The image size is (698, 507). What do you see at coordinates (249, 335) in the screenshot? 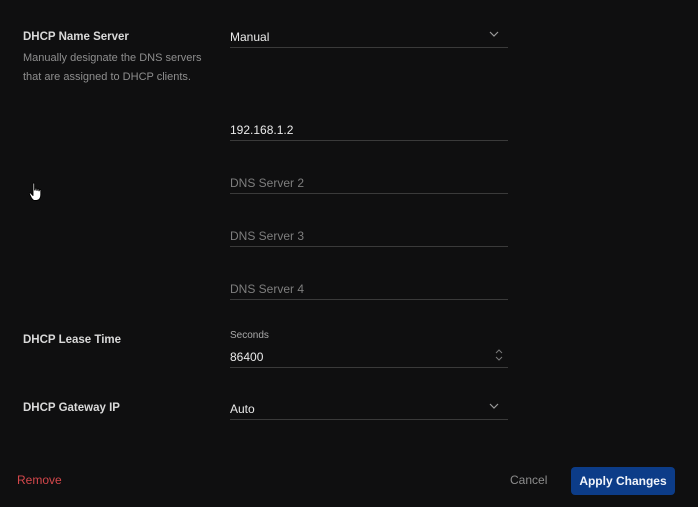
I see `lease-time-unit-label: Seconds` at bounding box center [249, 335].